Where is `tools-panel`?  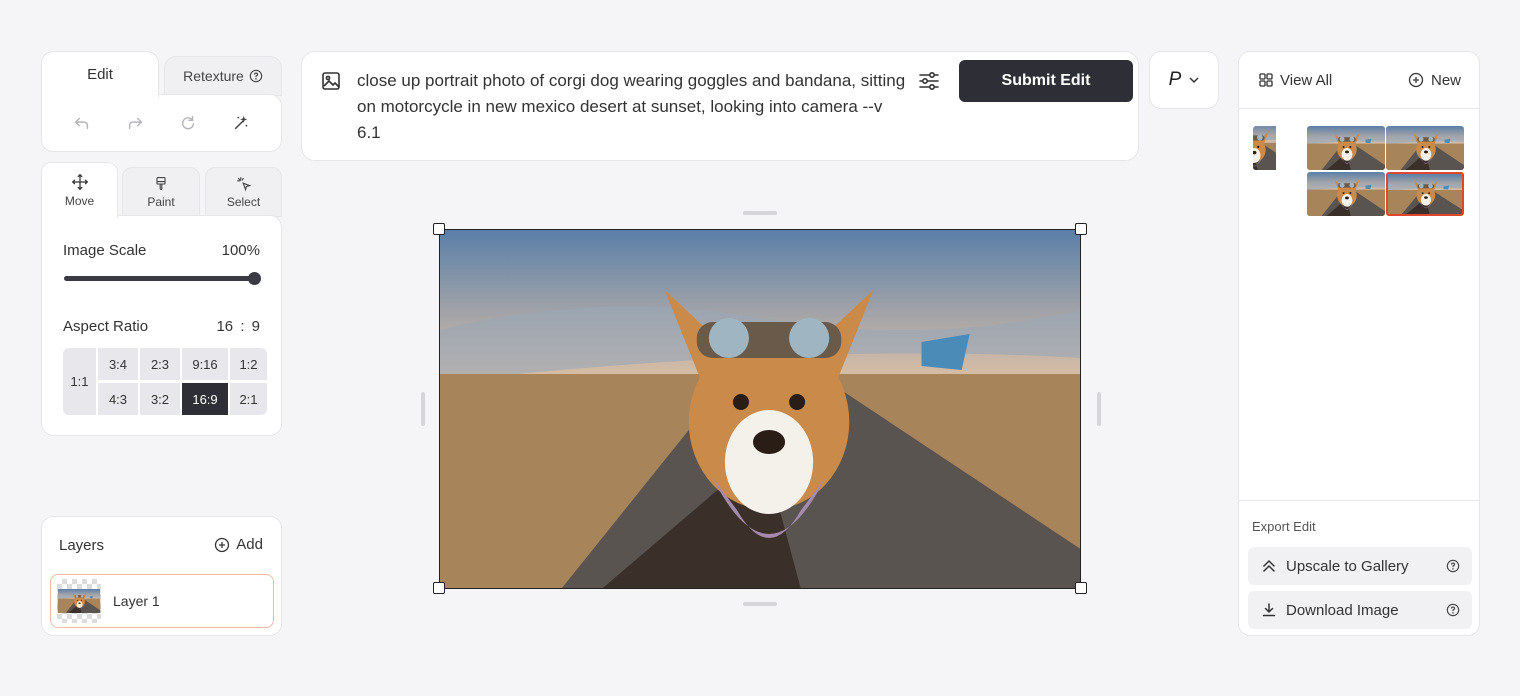 tools-panel is located at coordinates (161, 123).